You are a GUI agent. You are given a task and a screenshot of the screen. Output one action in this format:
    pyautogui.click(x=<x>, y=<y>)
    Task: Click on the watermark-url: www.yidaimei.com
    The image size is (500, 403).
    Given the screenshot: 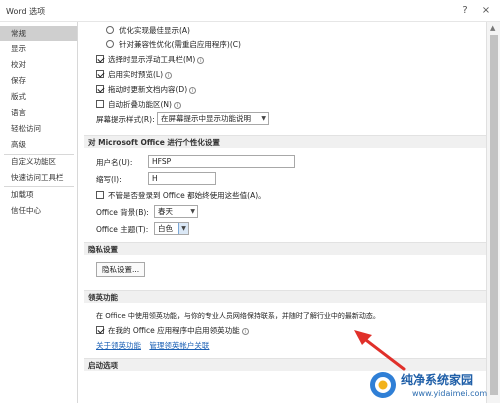 What is the action you would take?
    pyautogui.click(x=450, y=393)
    